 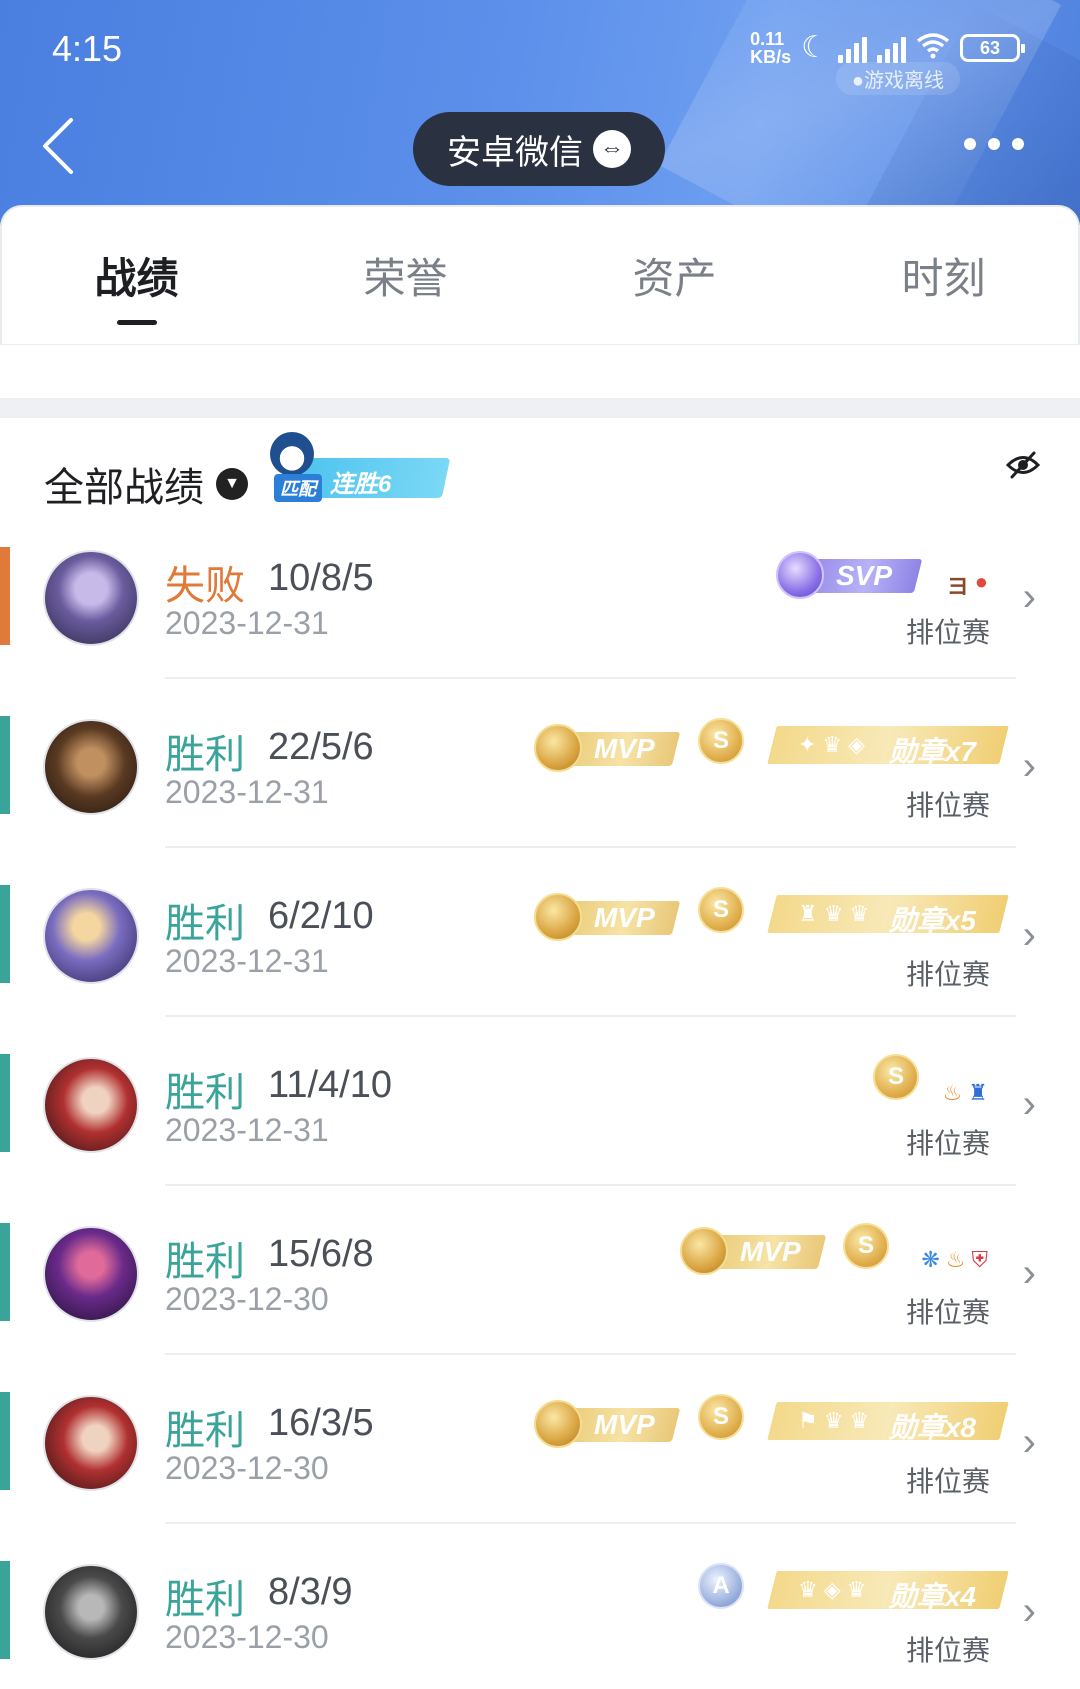 I want to click on records-filter-dropdown: 全部战绩 ▼, so click(x=146, y=484).